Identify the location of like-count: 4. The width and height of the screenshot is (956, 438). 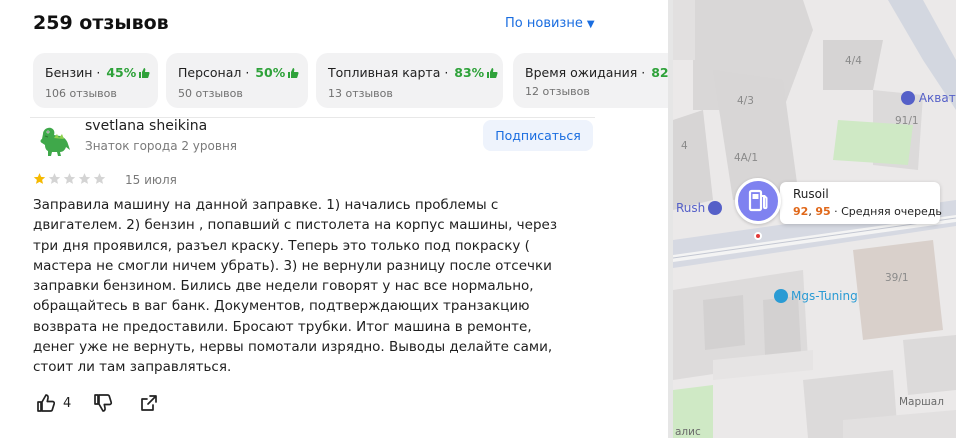
(67, 403).